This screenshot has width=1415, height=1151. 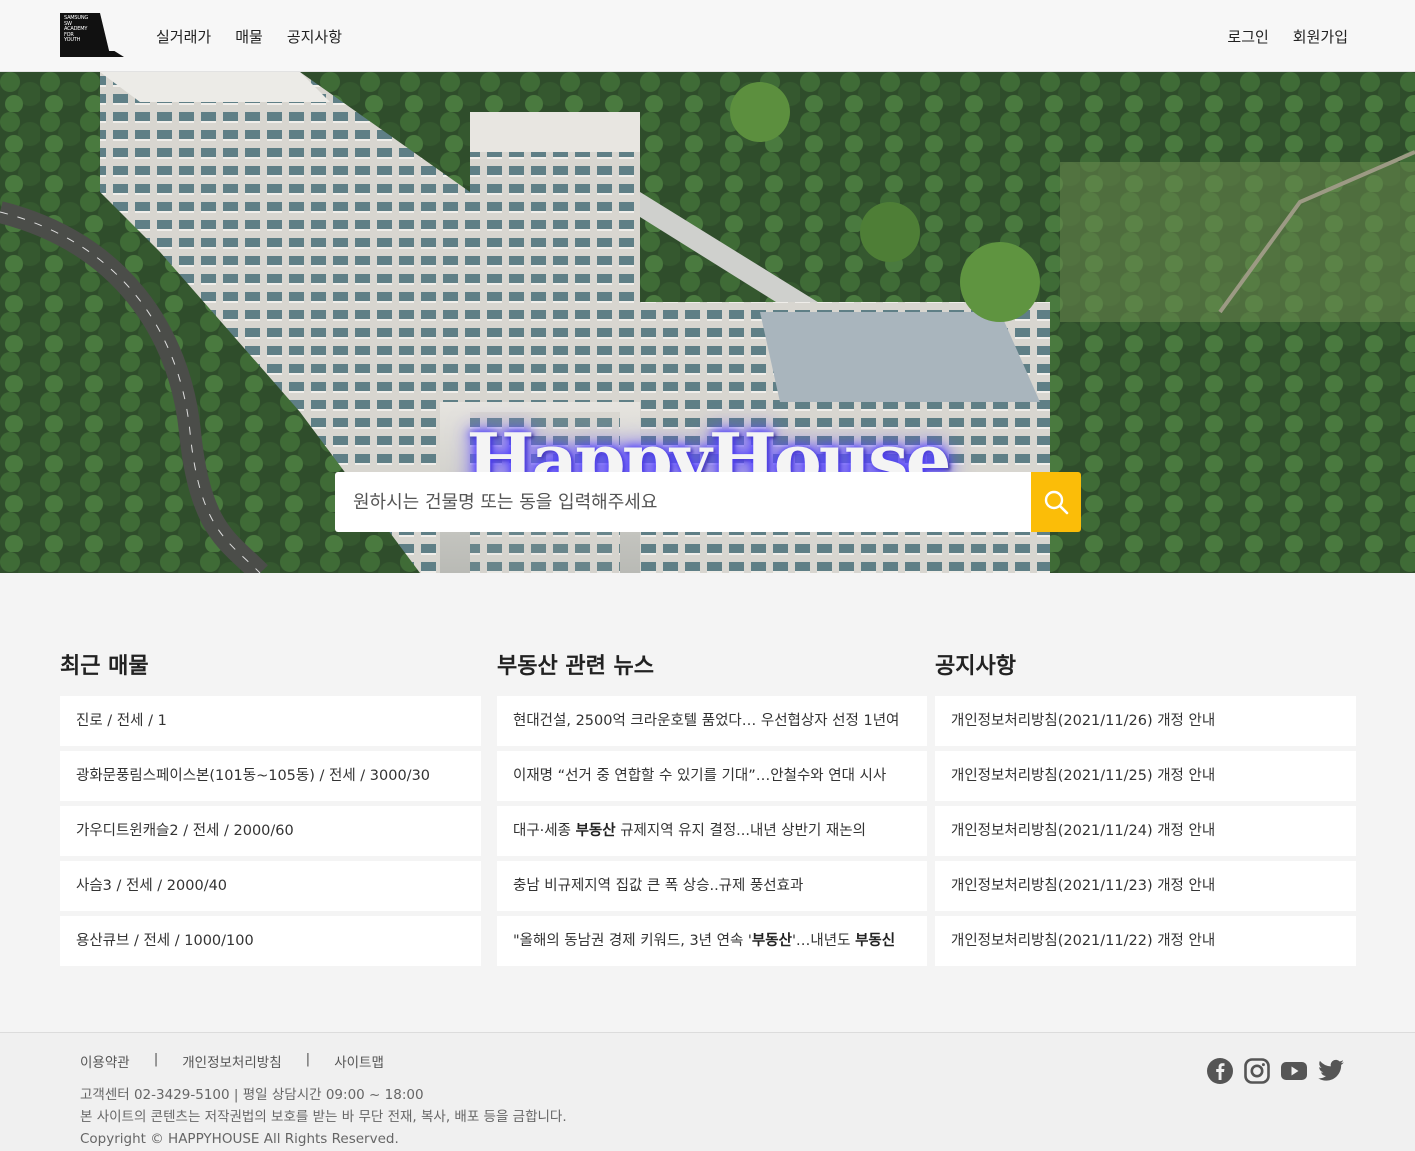 What do you see at coordinates (105, 1061) in the screenshot?
I see `terms-link: 이용약관` at bounding box center [105, 1061].